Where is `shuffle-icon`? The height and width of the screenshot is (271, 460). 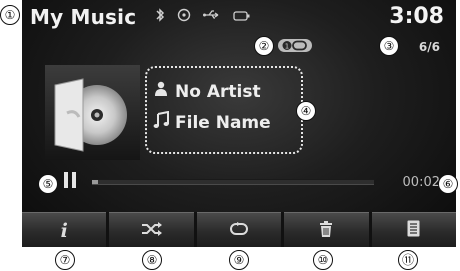
shuffle-icon is located at coordinates (152, 230).